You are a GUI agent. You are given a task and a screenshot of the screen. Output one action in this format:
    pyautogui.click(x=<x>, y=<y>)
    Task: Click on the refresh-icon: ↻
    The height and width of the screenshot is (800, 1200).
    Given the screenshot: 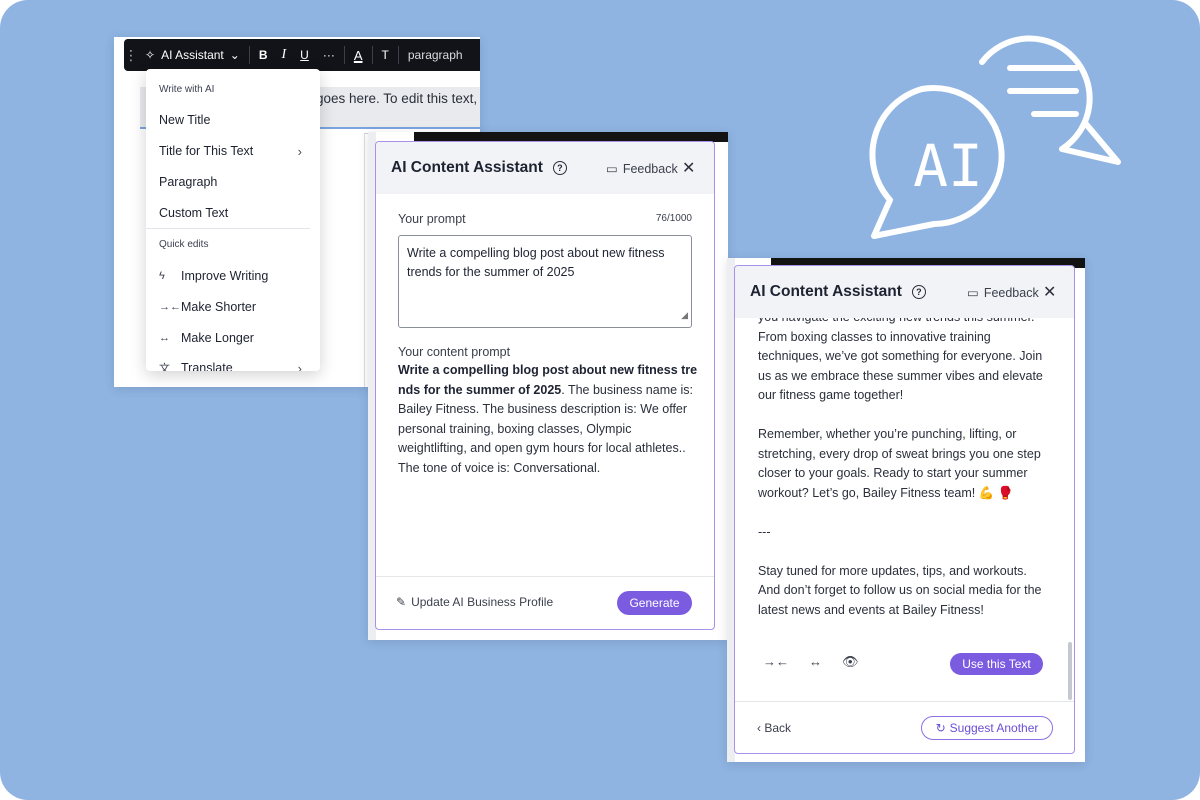 What is the action you would take?
    pyautogui.click(x=940, y=728)
    